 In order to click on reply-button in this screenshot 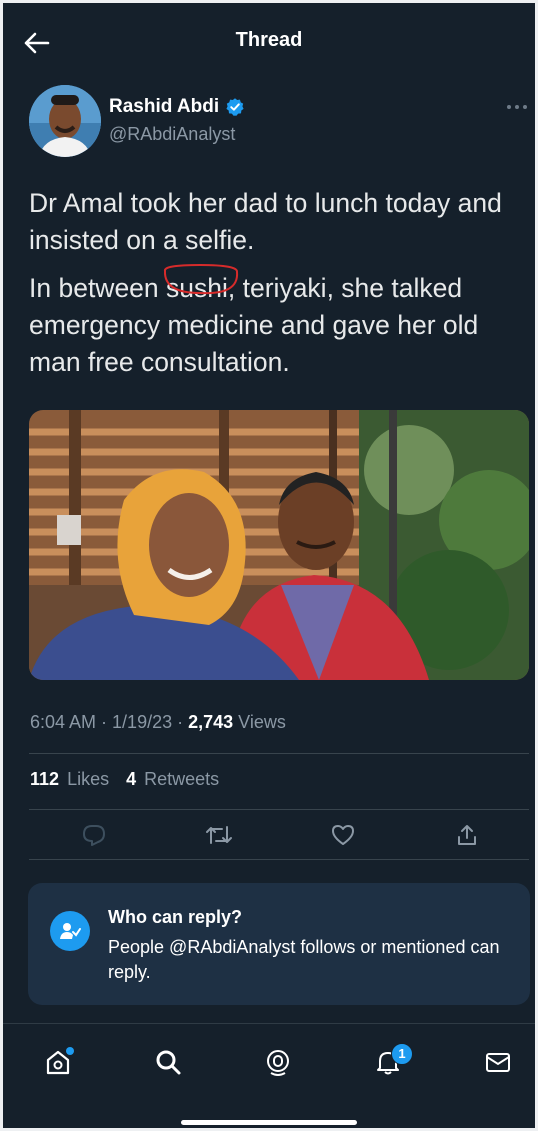, I will do `click(94, 835)`.